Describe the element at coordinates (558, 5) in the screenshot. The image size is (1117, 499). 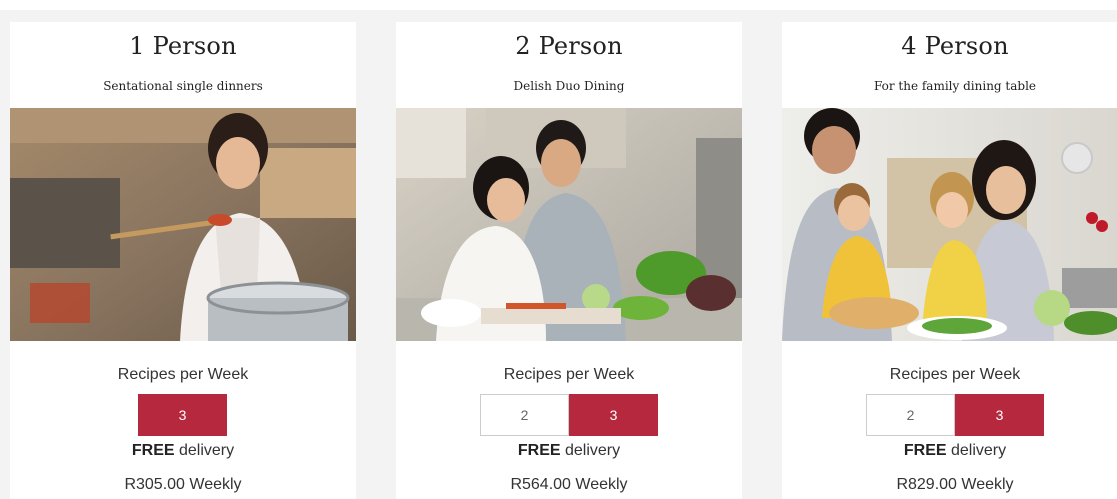
I see `top-band` at that location.